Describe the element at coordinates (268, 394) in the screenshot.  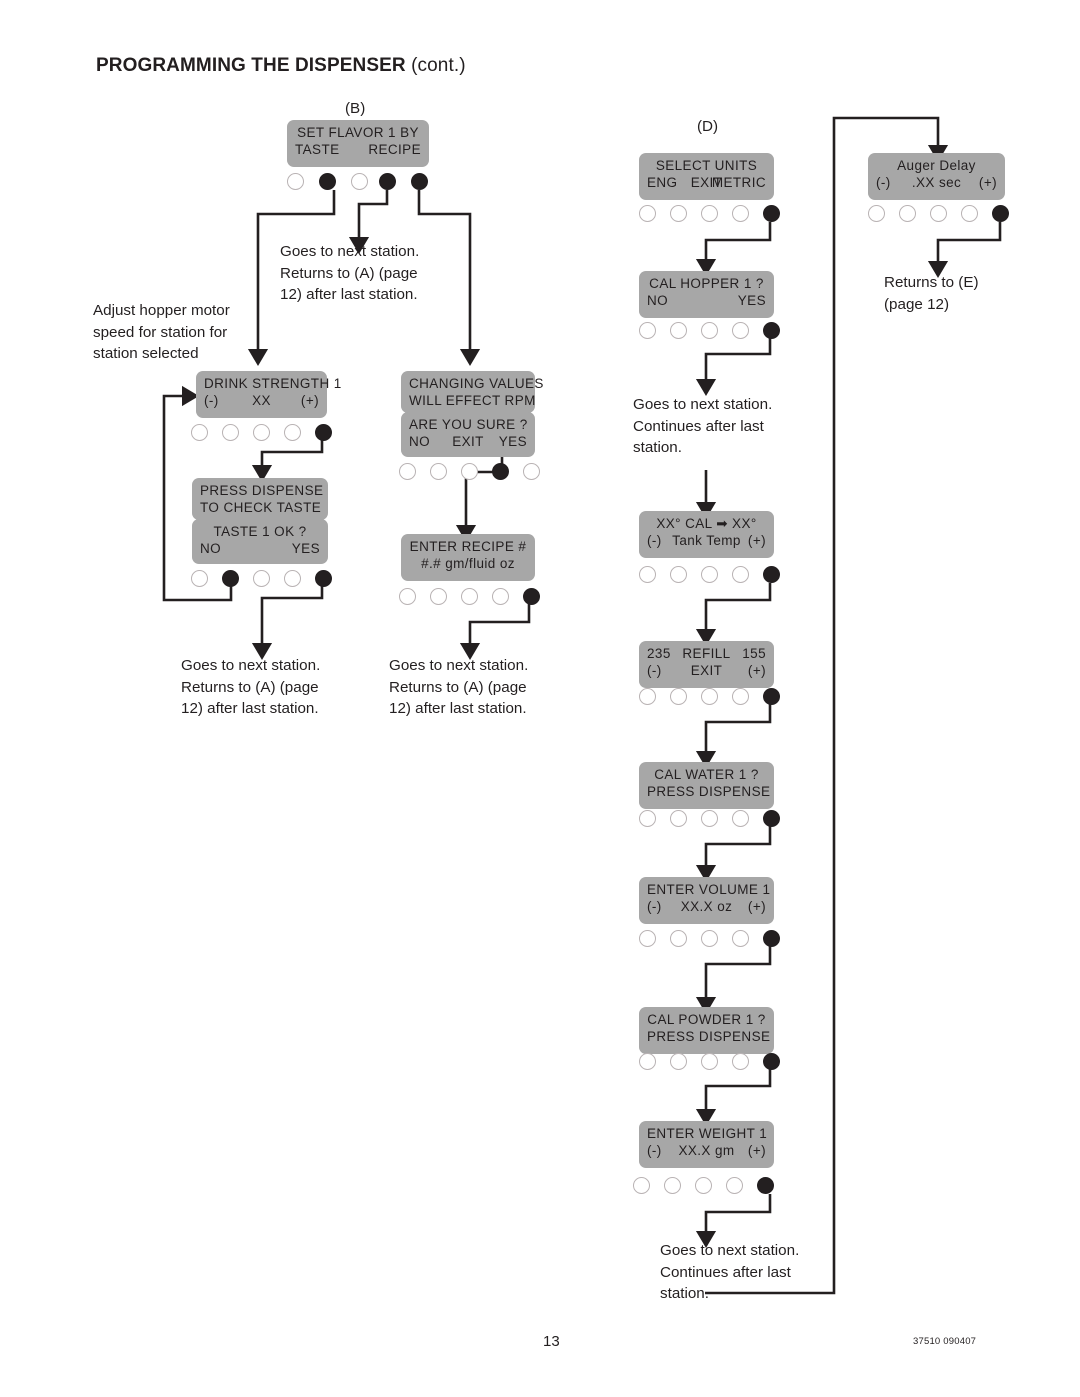
I see `drink-strength-screen: DRINK STRENGTH 1 (-) XX (+)` at that location.